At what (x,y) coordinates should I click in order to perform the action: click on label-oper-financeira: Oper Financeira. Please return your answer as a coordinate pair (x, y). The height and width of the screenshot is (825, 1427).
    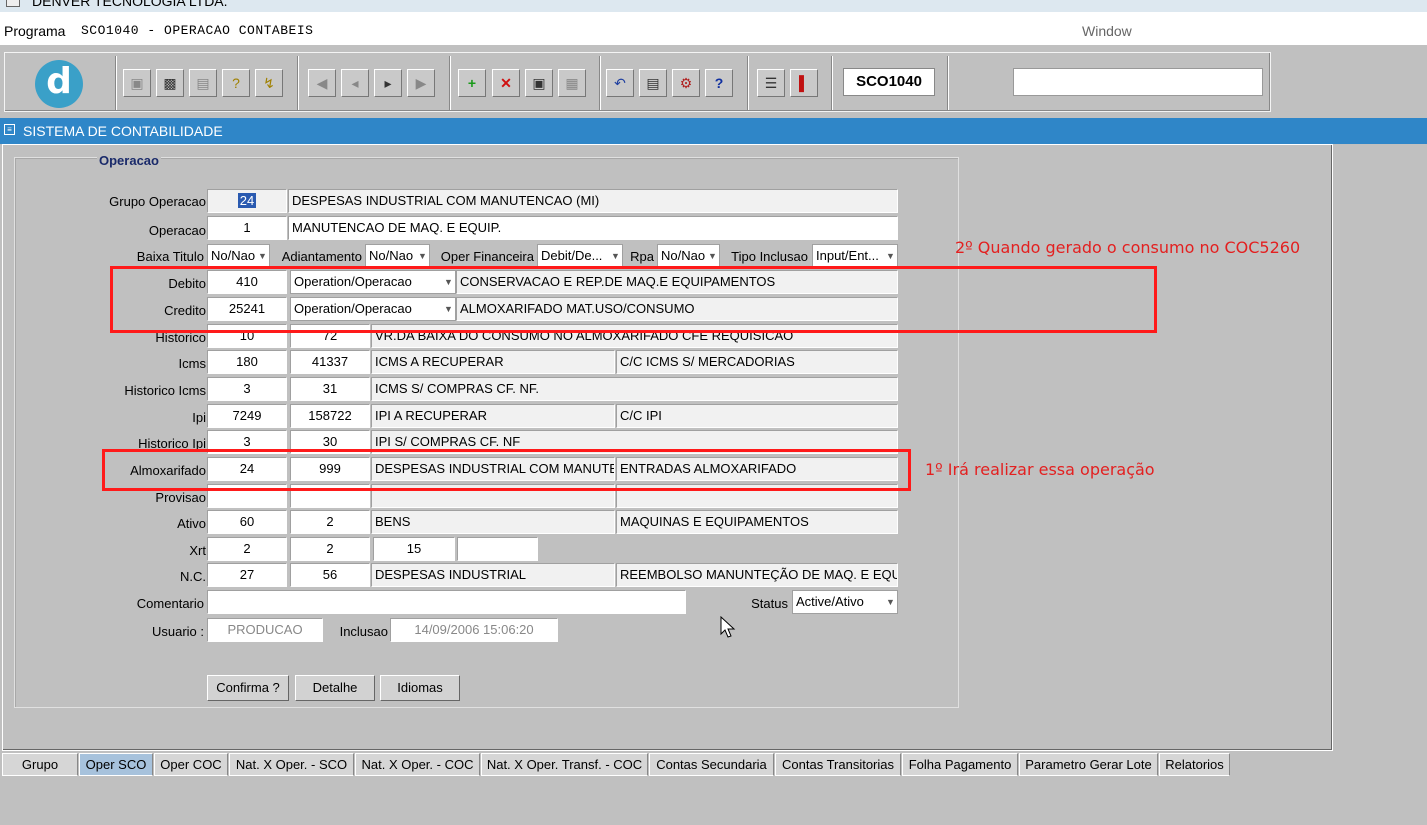
    Looking at the image, I should click on (487, 256).